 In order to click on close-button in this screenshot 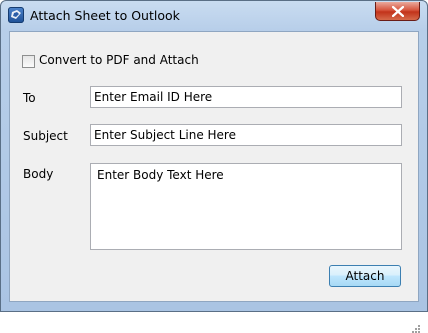, I will do `click(397, 11)`.